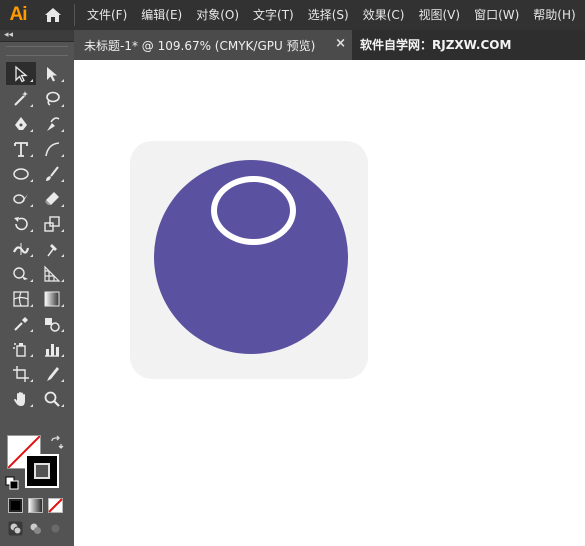 This screenshot has height=546, width=585. Describe the element at coordinates (52, 173) in the screenshot. I see `paintbrush-tool-icon` at that location.